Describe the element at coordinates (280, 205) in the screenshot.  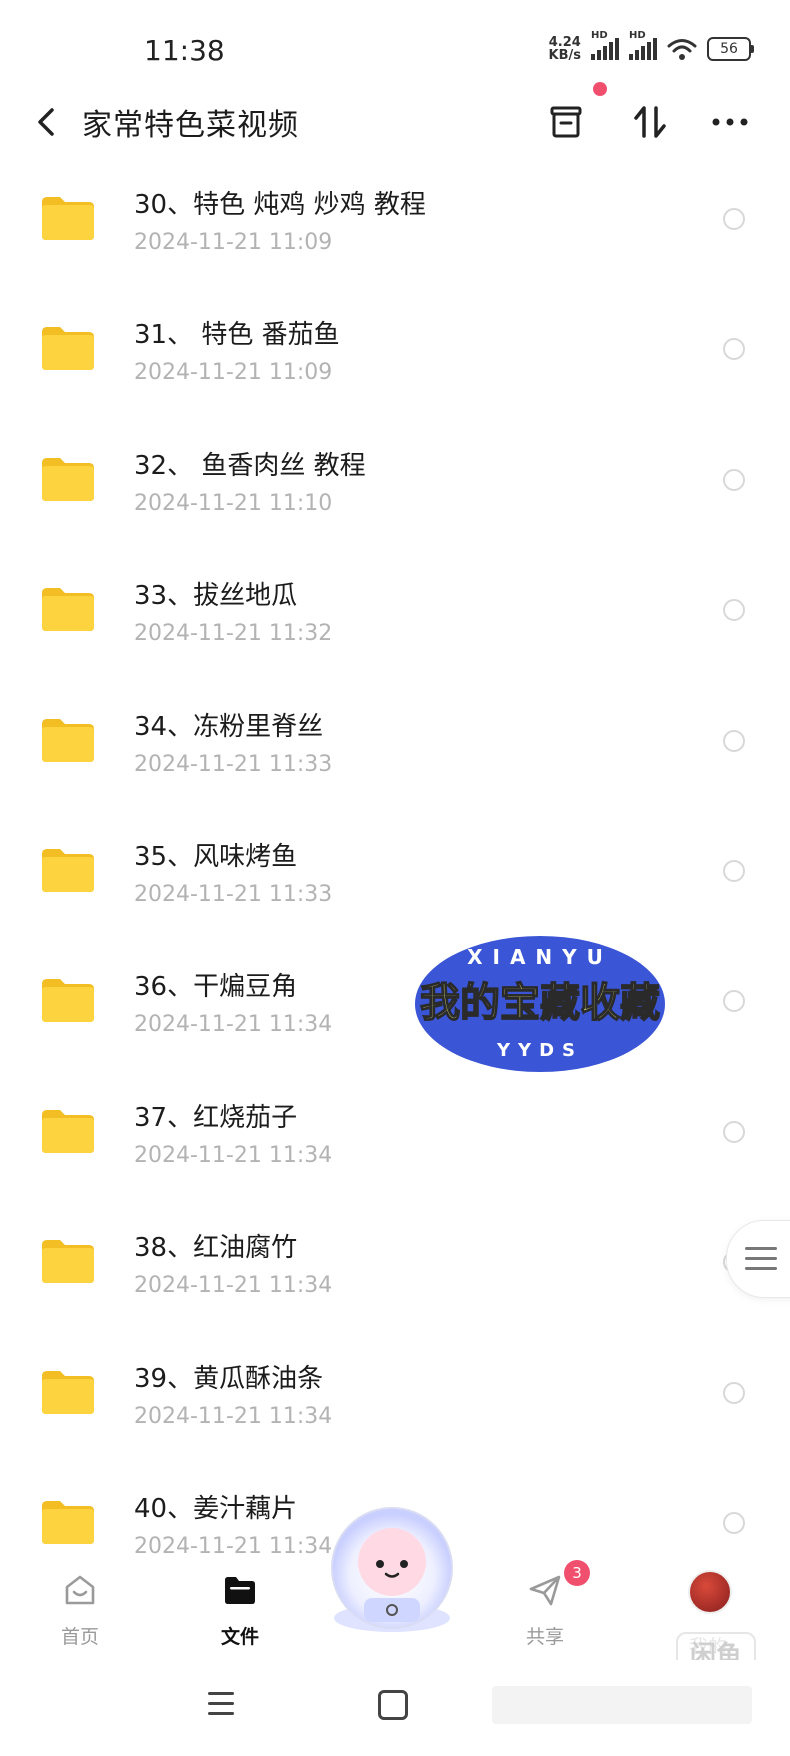
I see `folder-name: 30、特色 炖鸡 炒鸡 教程` at that location.